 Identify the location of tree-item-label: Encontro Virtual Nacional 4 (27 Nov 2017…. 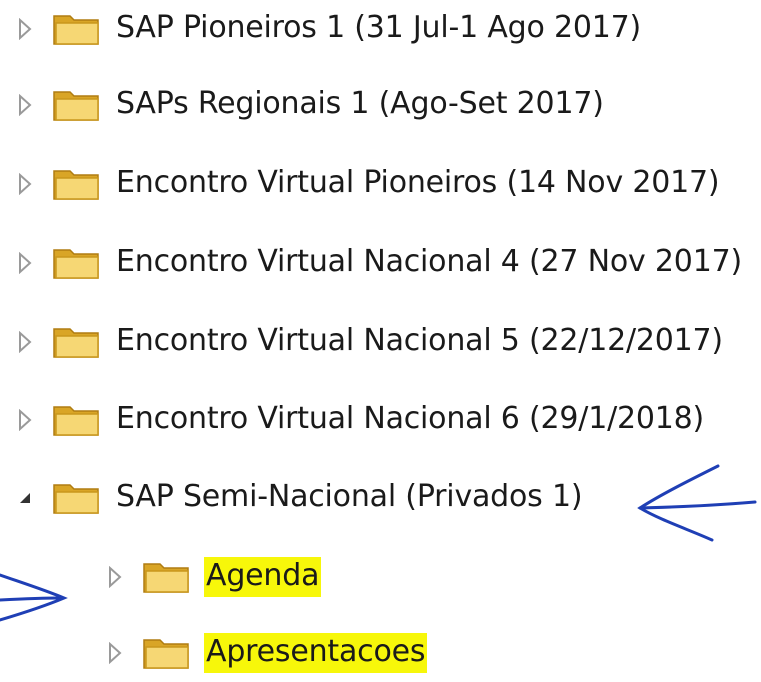
(429, 261).